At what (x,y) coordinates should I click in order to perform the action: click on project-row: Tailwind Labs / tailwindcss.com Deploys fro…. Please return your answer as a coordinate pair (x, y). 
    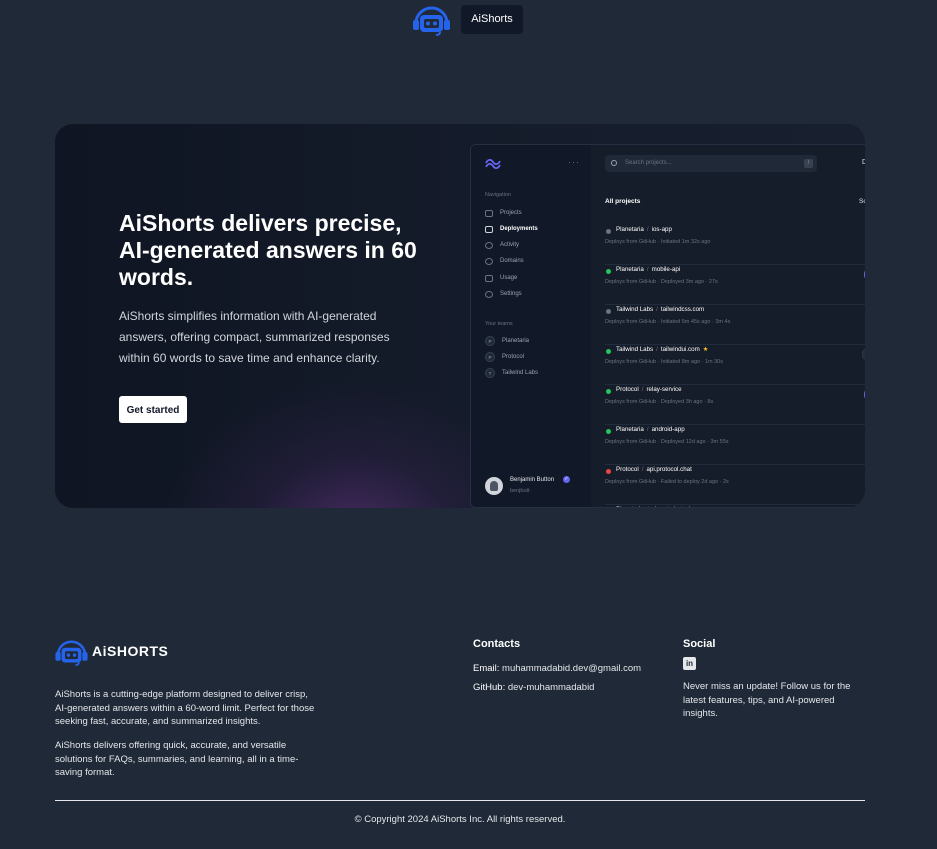
    Looking at the image, I should click on (735, 324).